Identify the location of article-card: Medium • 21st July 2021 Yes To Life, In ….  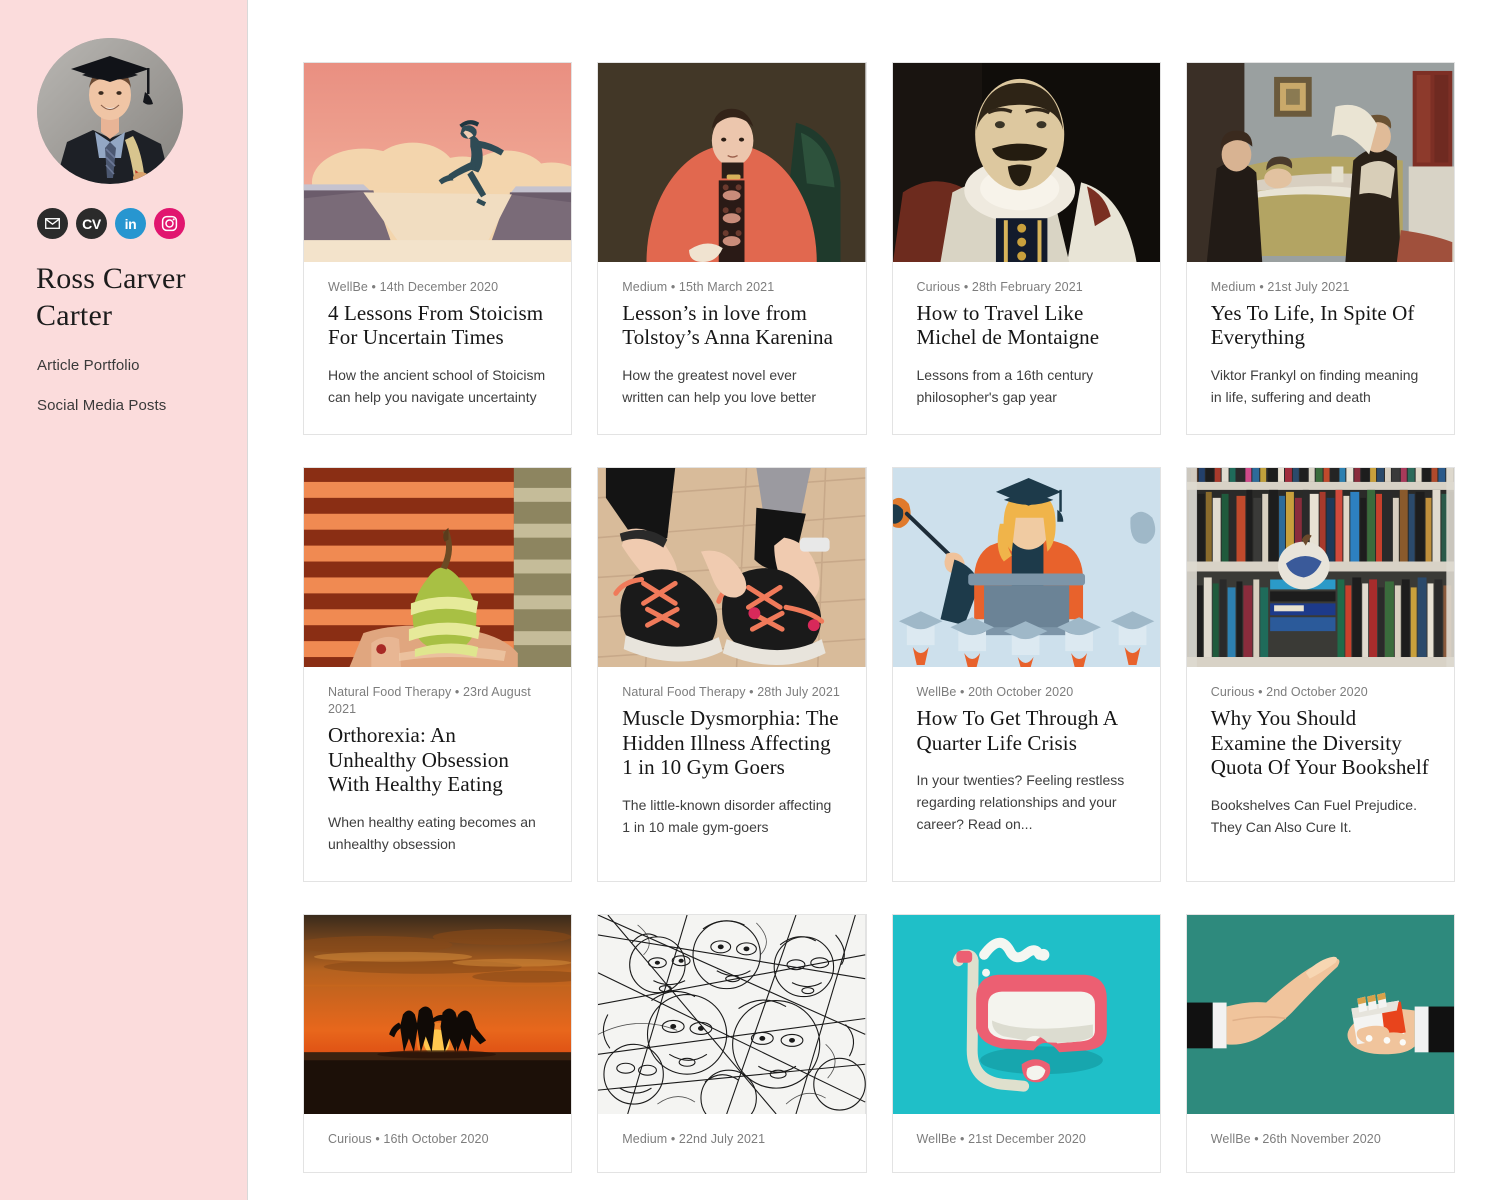
(1320, 249).